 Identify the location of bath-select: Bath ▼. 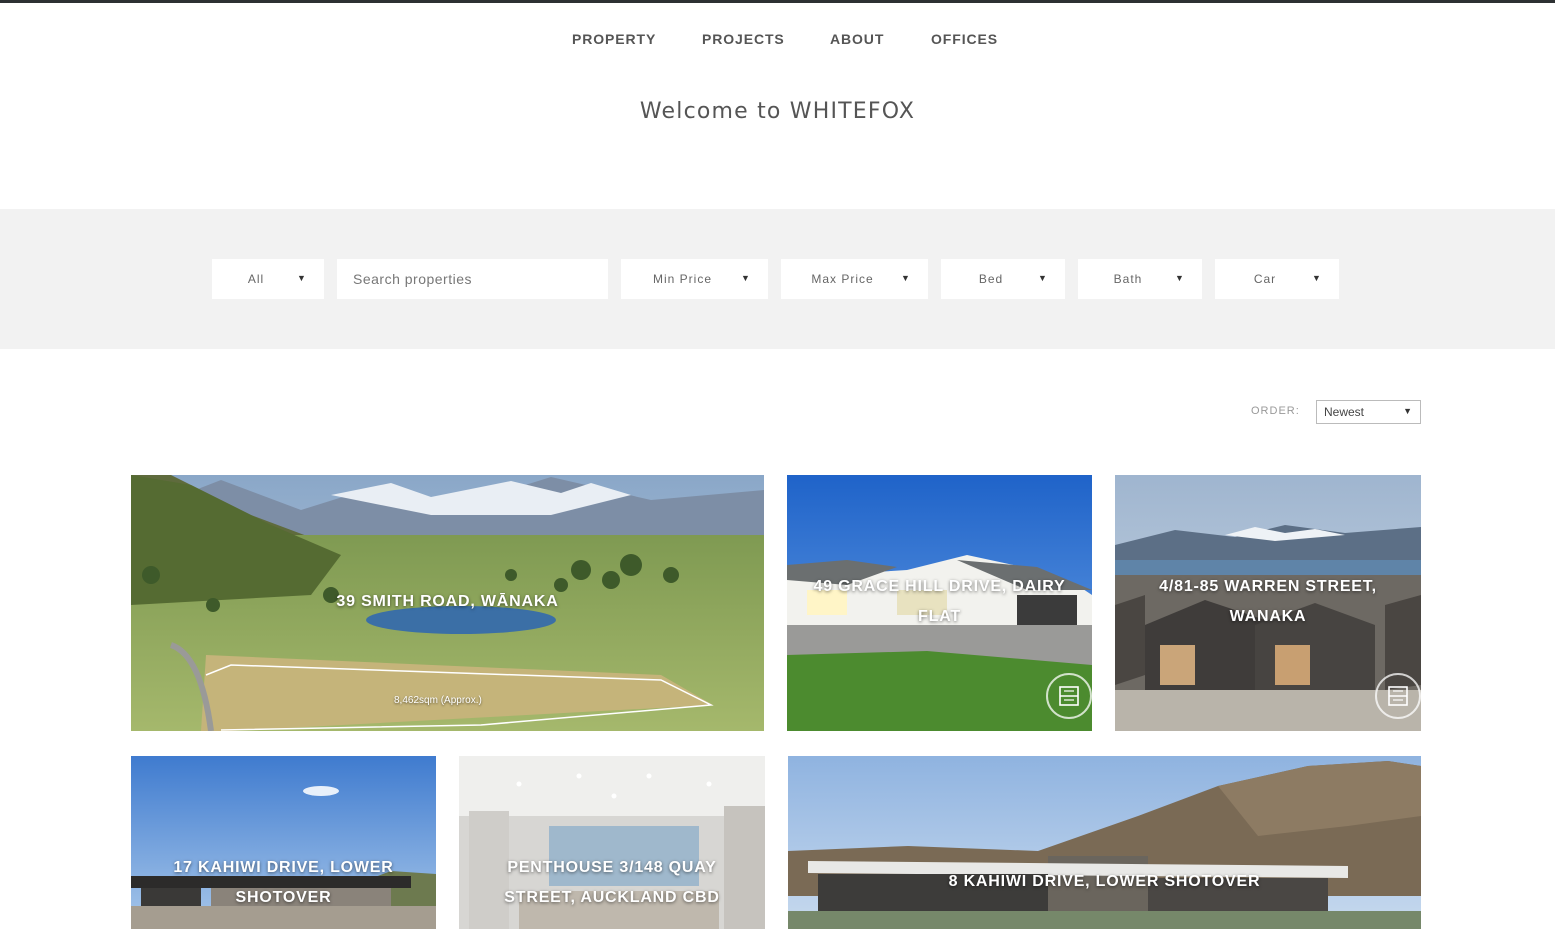
(1140, 279).